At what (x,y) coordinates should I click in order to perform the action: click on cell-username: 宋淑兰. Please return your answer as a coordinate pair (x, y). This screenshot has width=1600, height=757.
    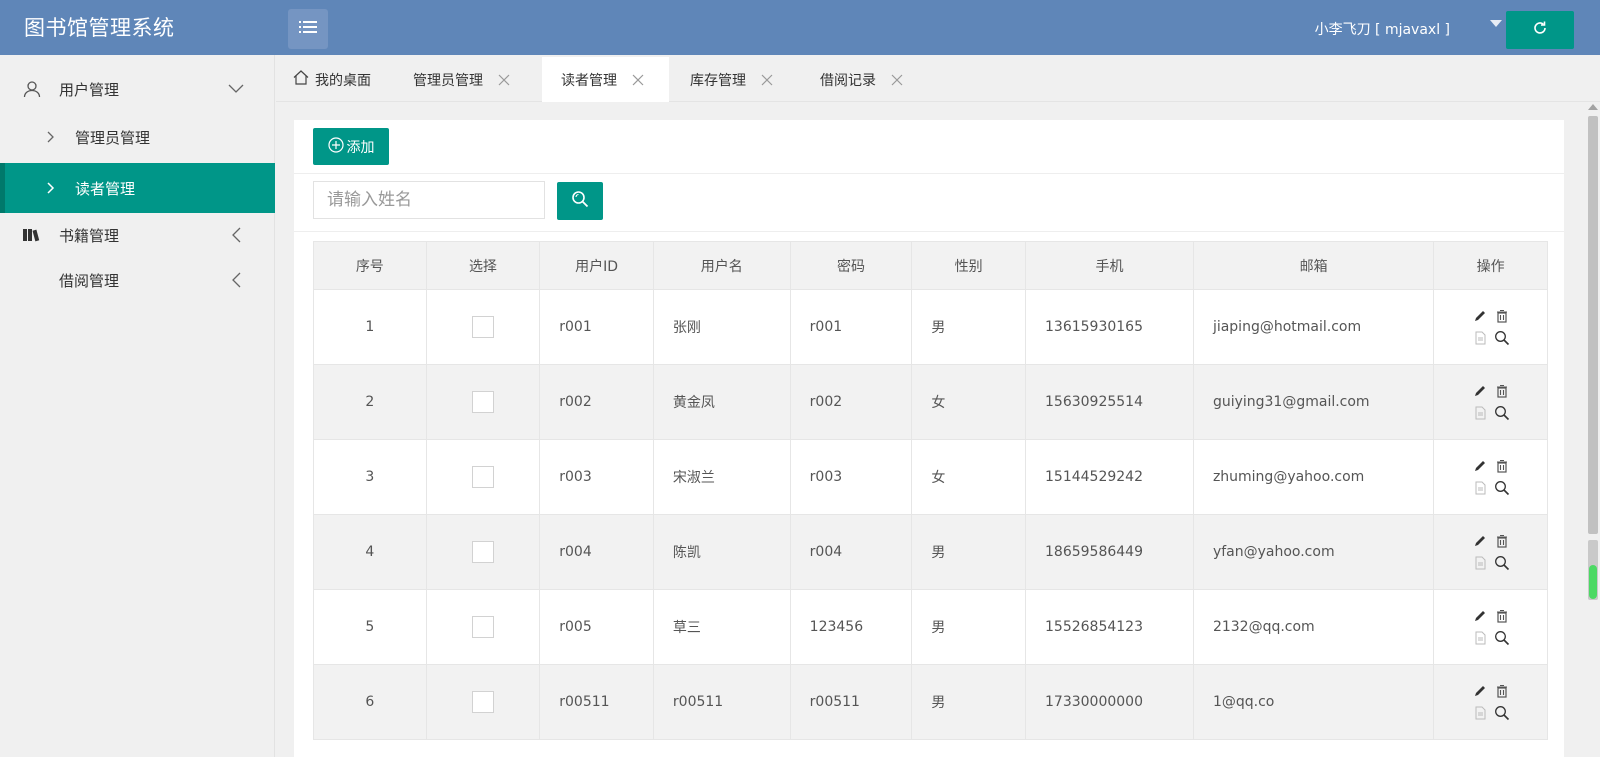
    Looking at the image, I should click on (721, 477).